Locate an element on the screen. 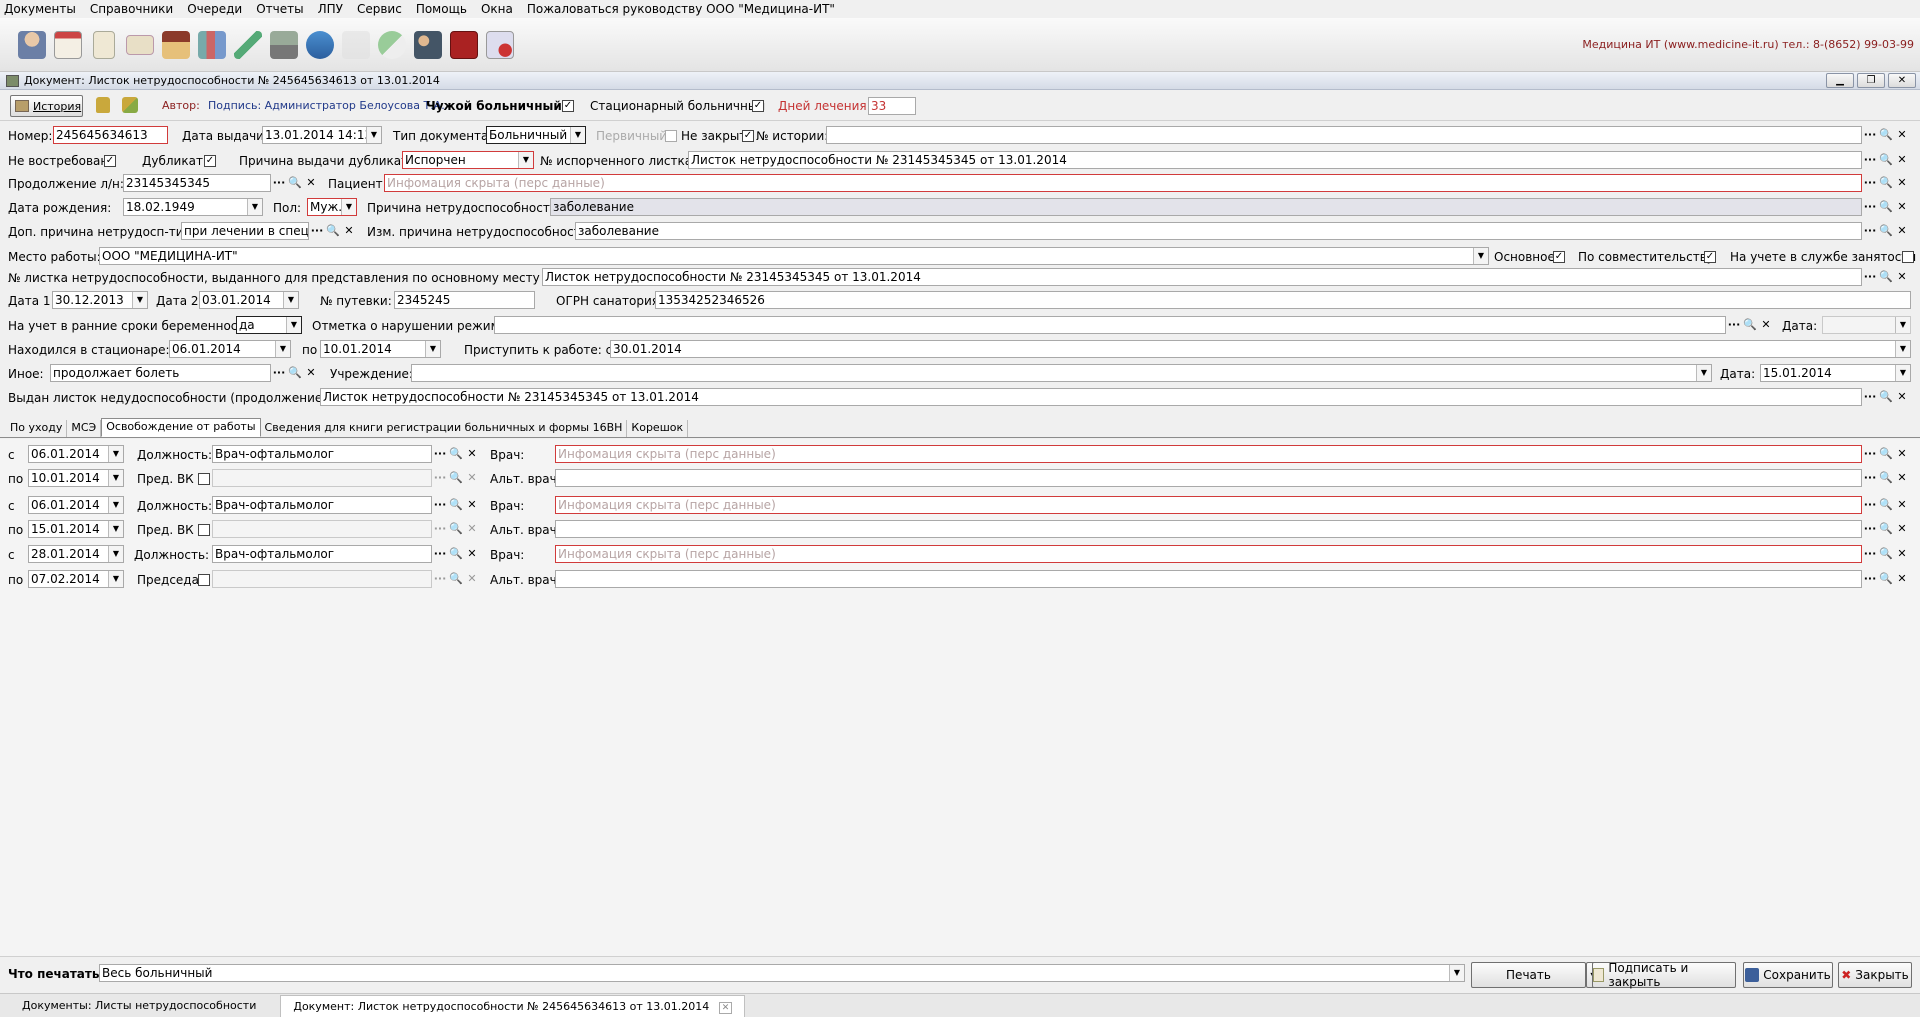  restore-button: ❐ is located at coordinates (1871, 80).